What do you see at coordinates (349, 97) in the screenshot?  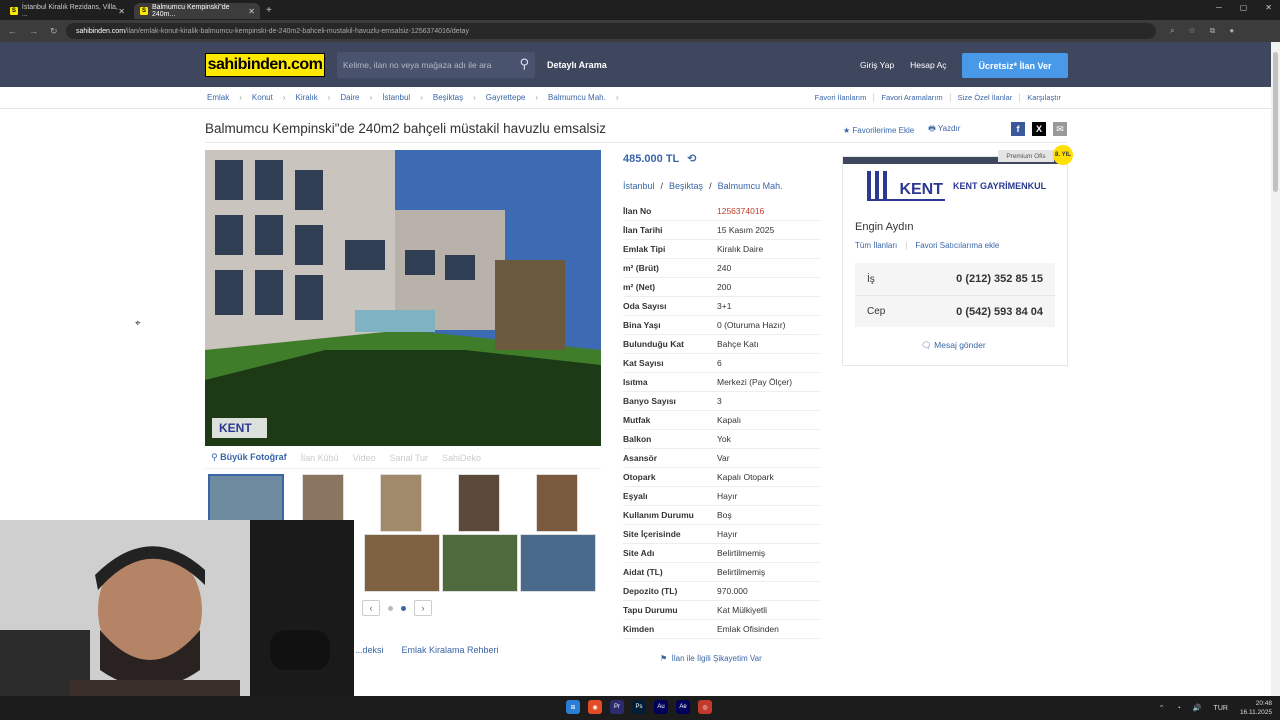 I see `breadcrumb-item: Daire` at bounding box center [349, 97].